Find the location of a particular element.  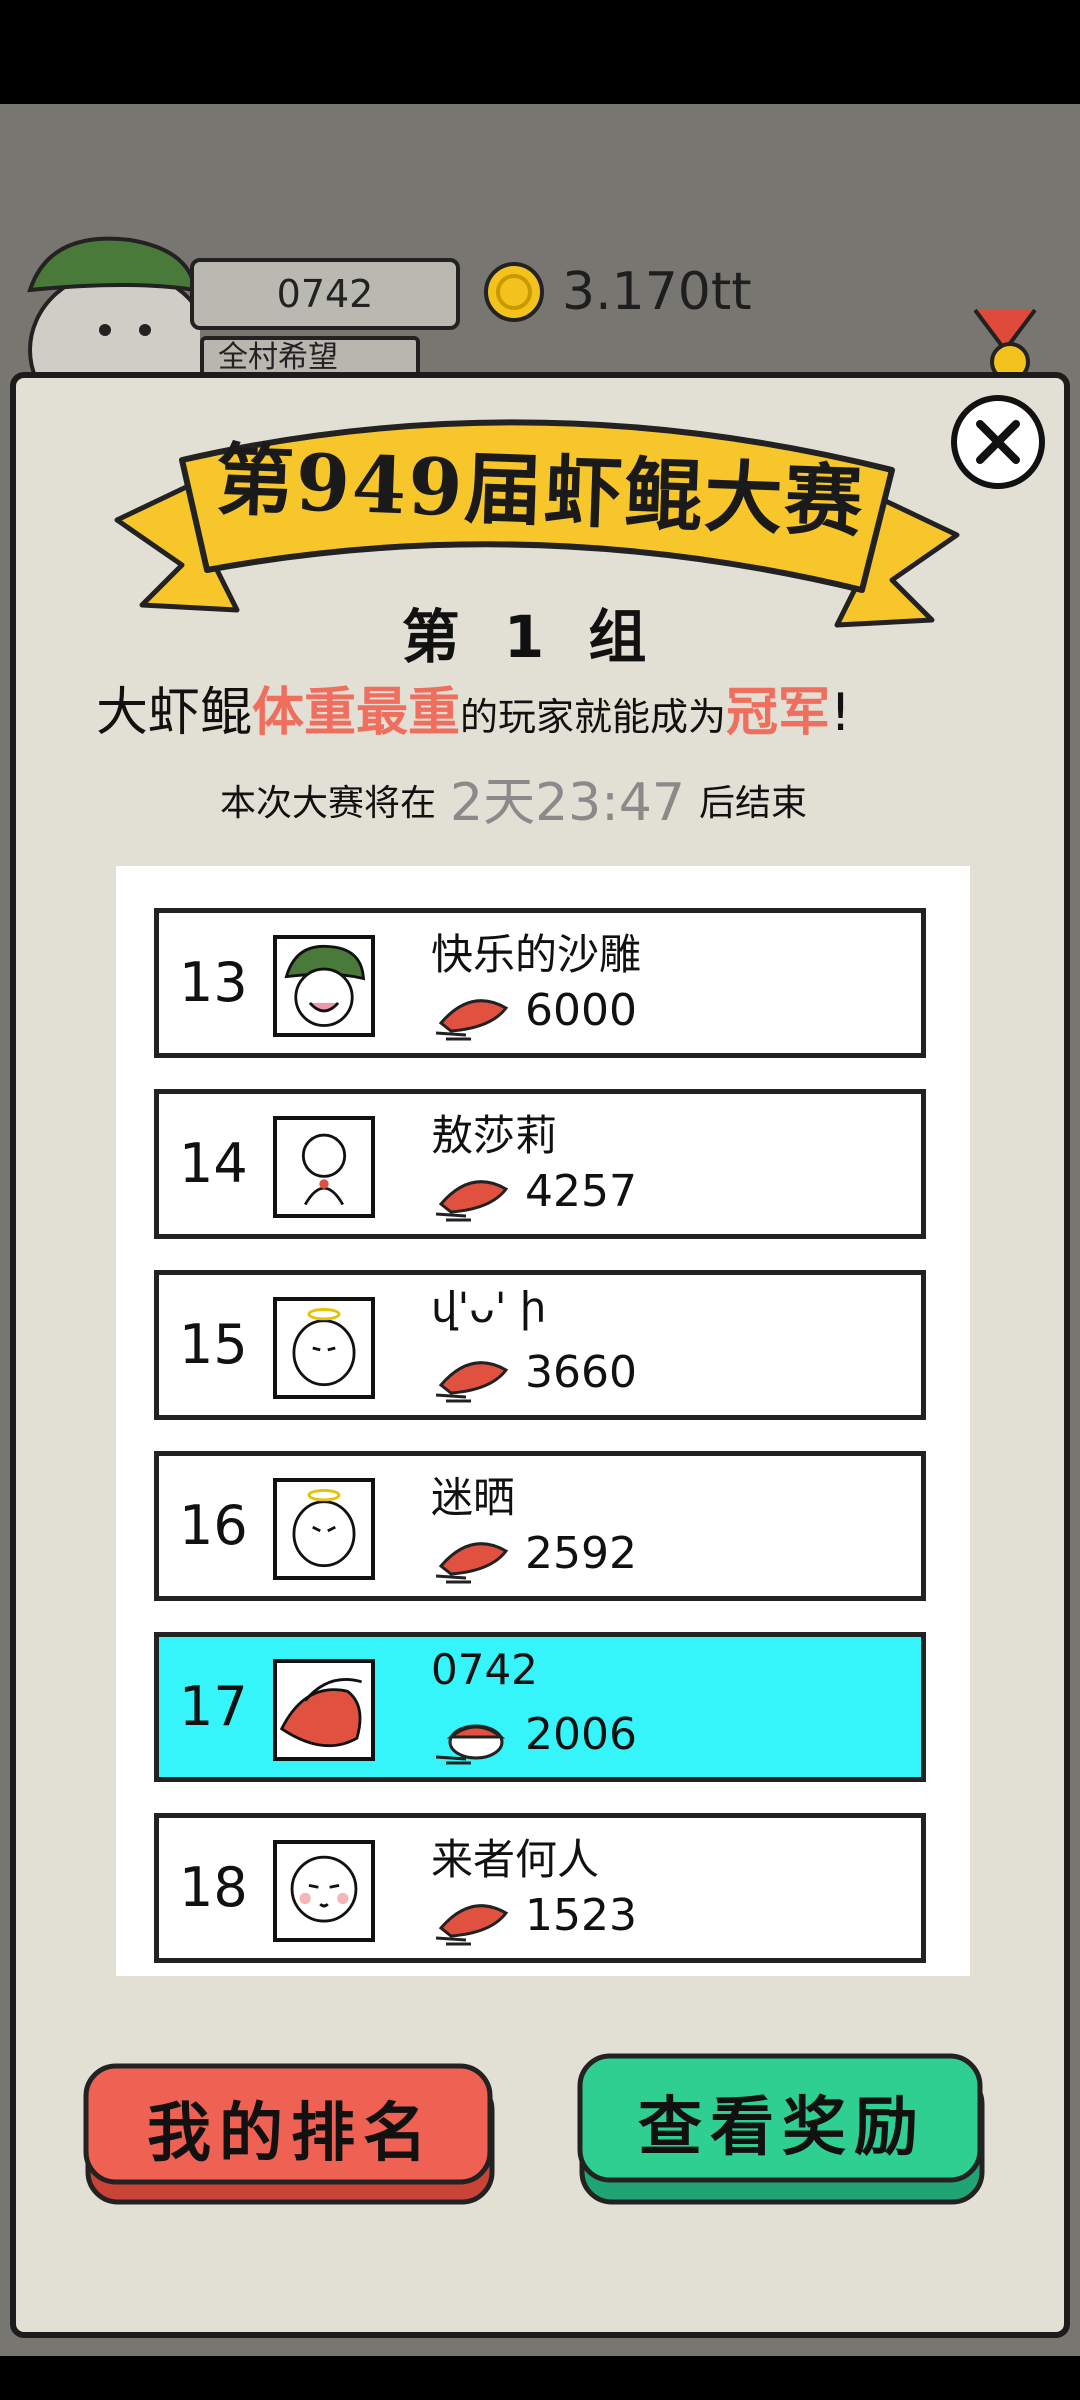

leaderboard-row: 15 վ'ᴗ' ի 3660 is located at coordinates (540, 1345).